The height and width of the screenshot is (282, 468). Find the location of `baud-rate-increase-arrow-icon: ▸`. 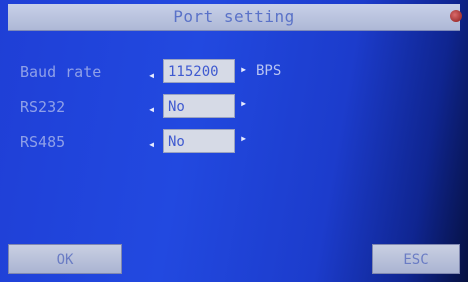

baud-rate-increase-arrow-icon: ▸ is located at coordinates (243, 69).